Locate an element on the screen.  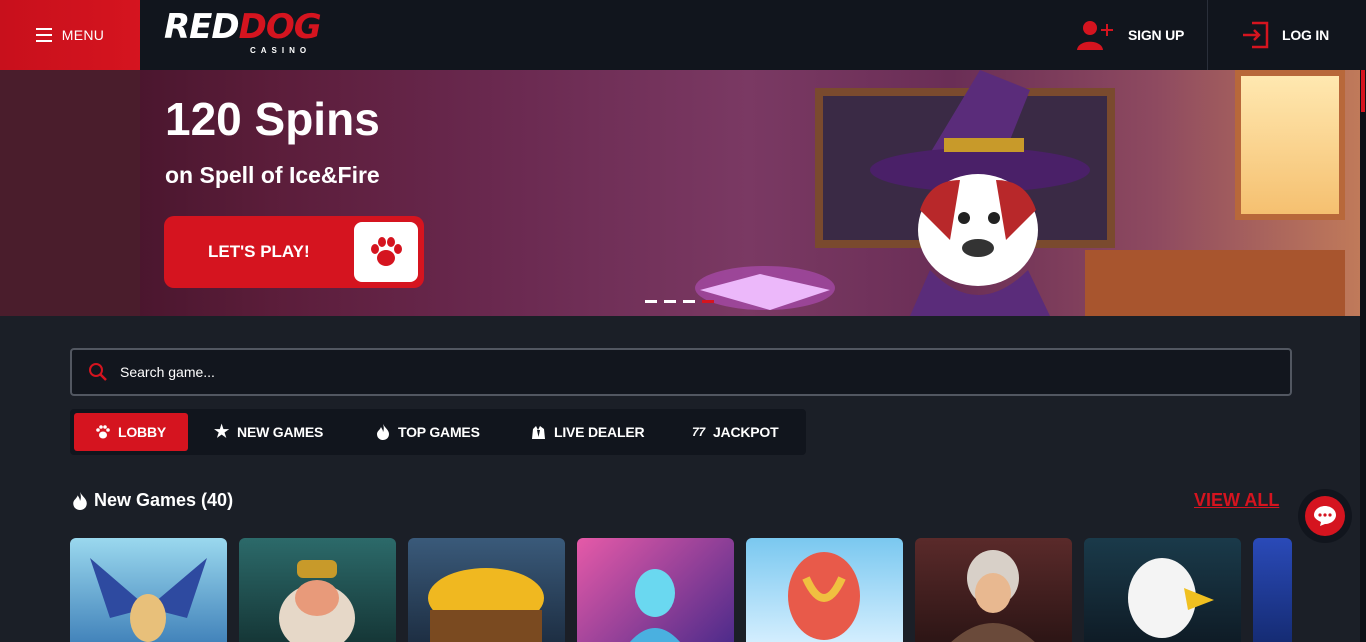
eagle-game-thumbnail is located at coordinates (1171, 598).